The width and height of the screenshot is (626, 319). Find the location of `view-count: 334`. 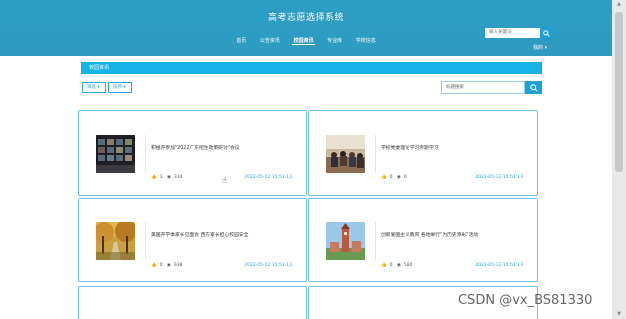

view-count: 334 is located at coordinates (178, 177).